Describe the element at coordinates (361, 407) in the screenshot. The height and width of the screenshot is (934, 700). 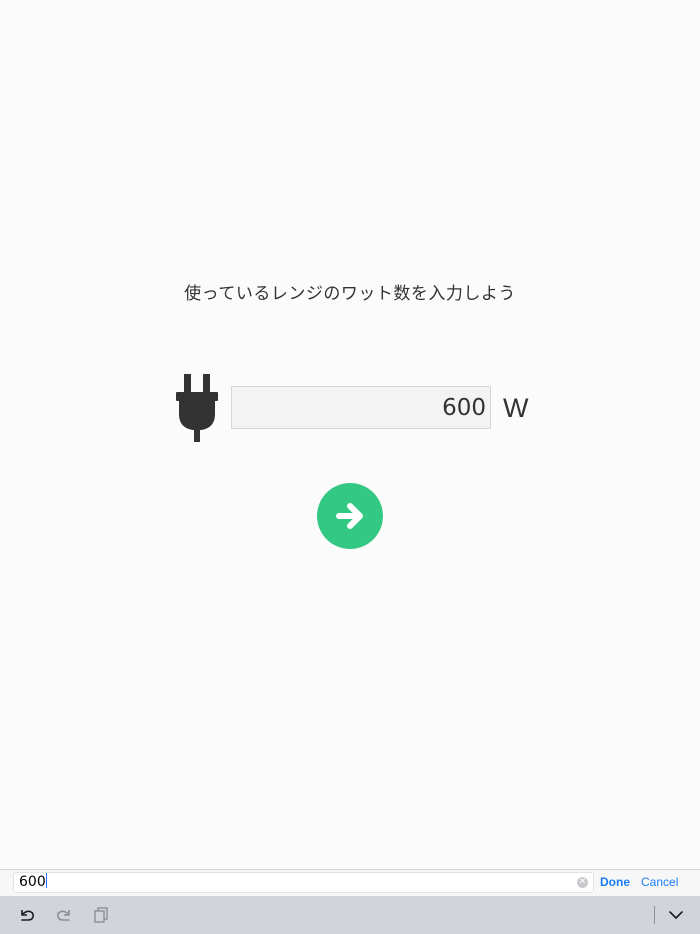
I see `wattage-input: 600` at that location.